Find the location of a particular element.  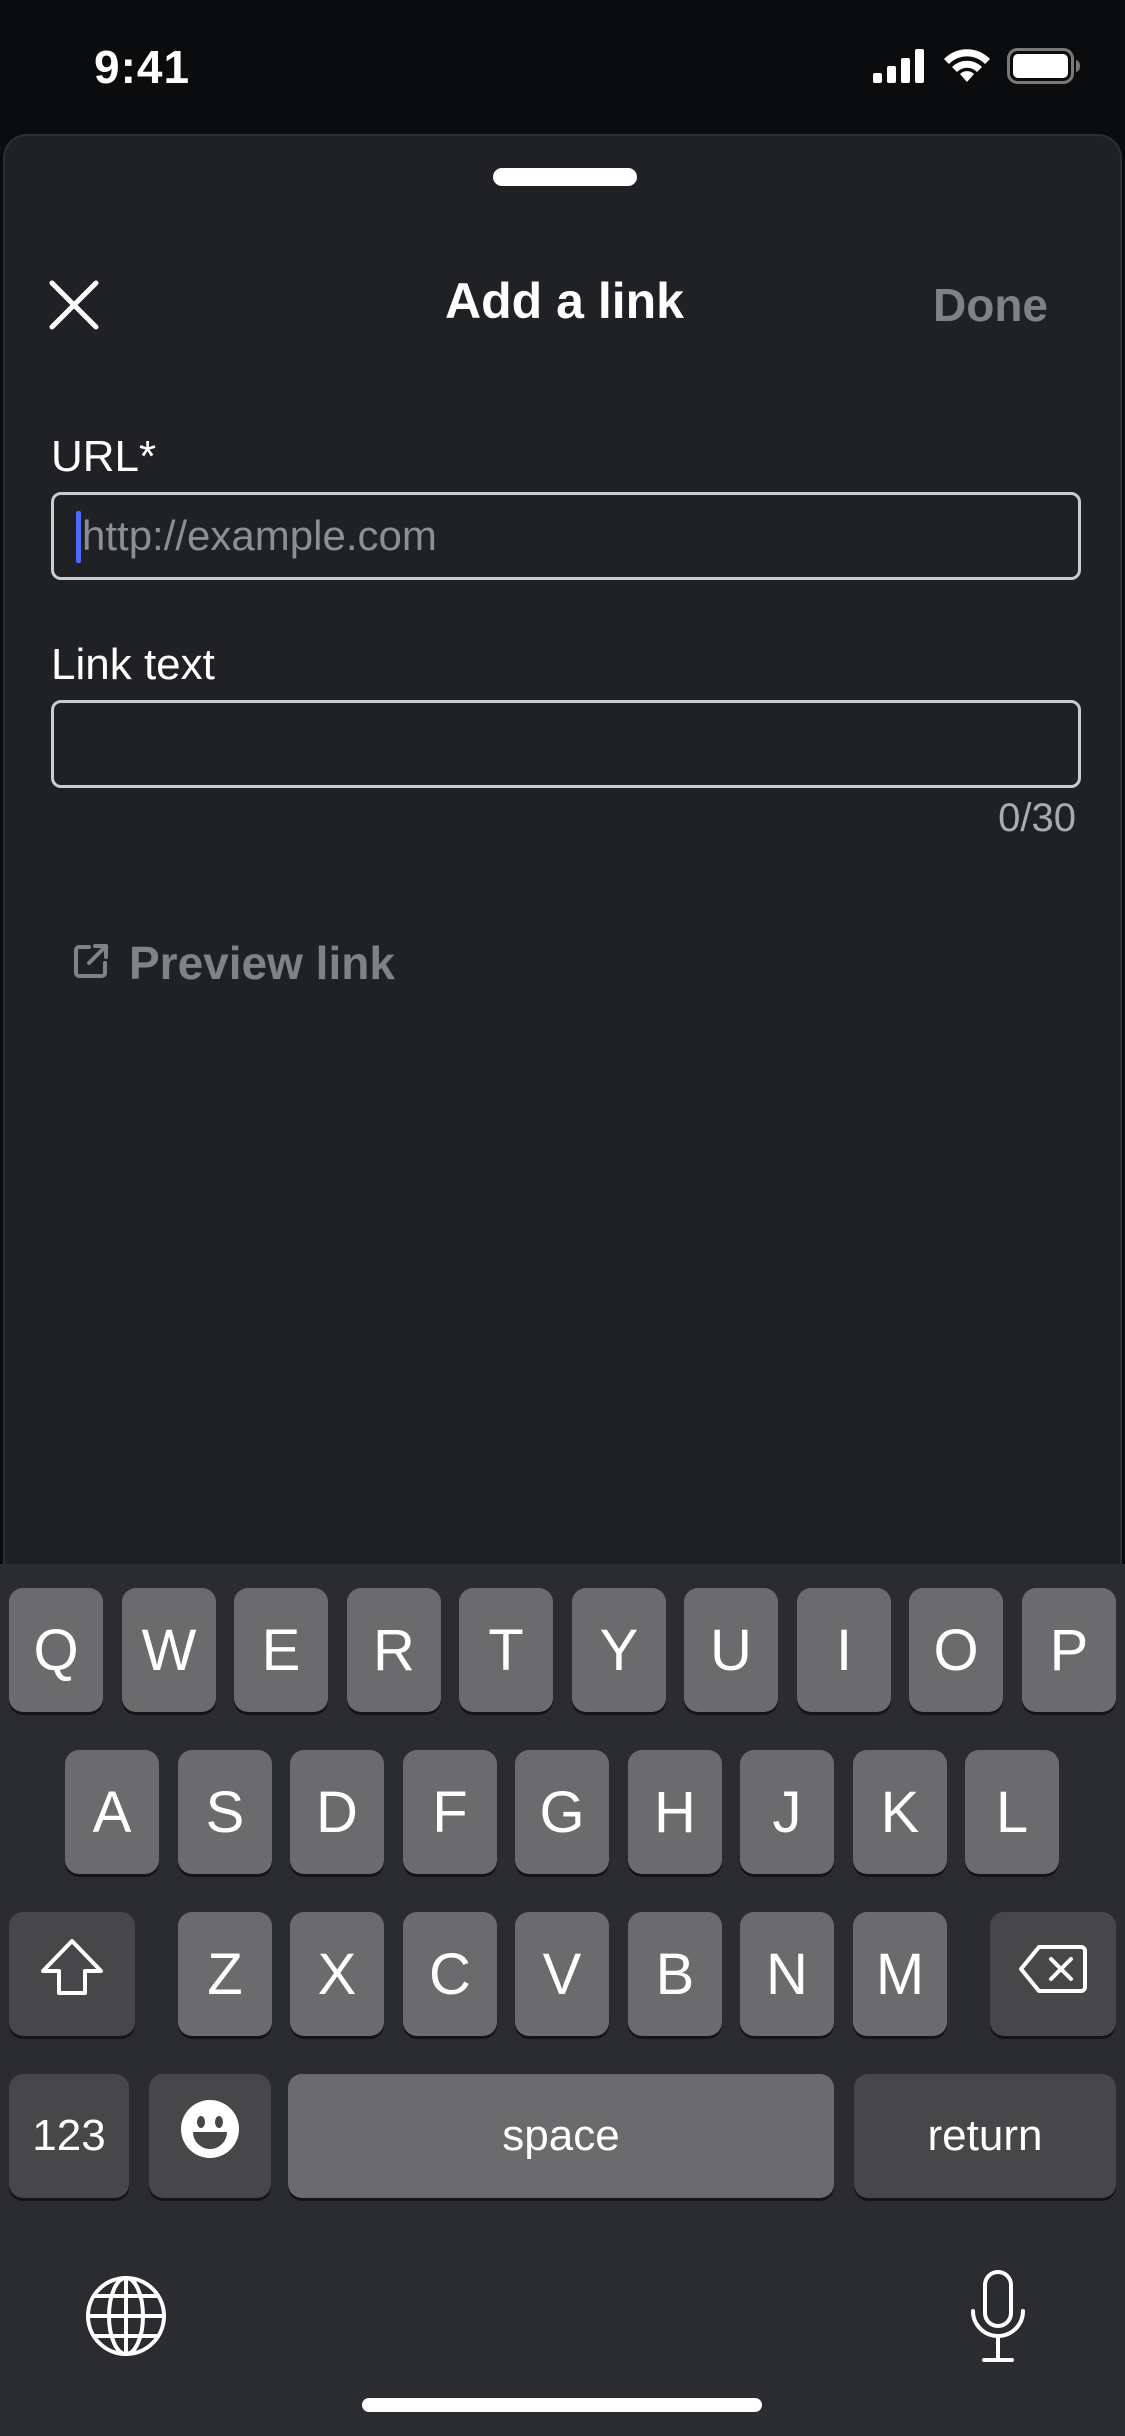

key-r: R is located at coordinates (394, 1650).